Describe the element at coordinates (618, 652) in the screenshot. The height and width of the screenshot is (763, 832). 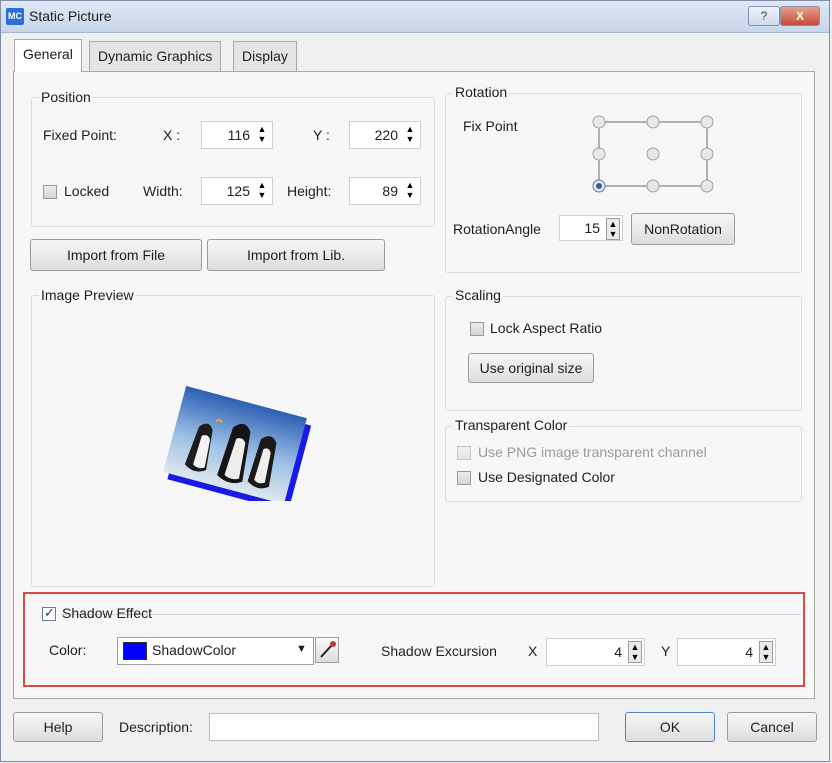
I see `excursion-x-value: 4` at that location.